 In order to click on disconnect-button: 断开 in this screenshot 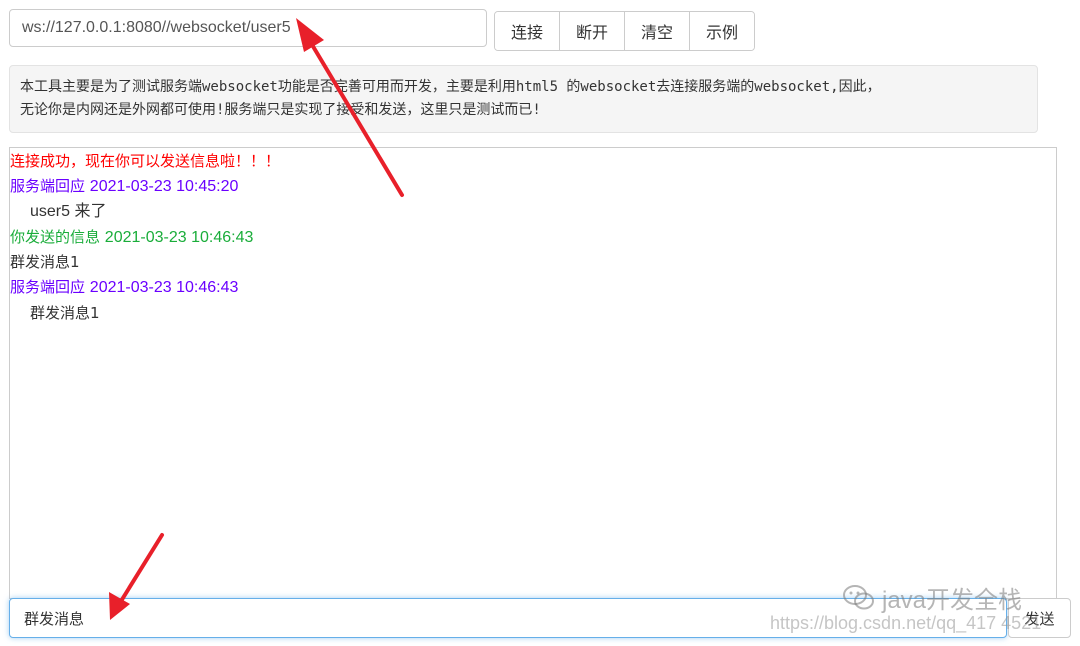, I will do `click(592, 31)`.